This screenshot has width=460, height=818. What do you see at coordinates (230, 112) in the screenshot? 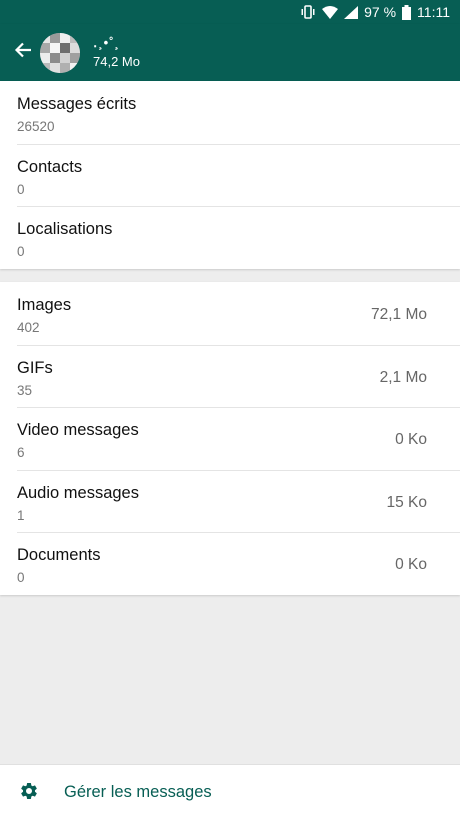
I see `list-item-written-messages: Messages écrits 26520` at bounding box center [230, 112].